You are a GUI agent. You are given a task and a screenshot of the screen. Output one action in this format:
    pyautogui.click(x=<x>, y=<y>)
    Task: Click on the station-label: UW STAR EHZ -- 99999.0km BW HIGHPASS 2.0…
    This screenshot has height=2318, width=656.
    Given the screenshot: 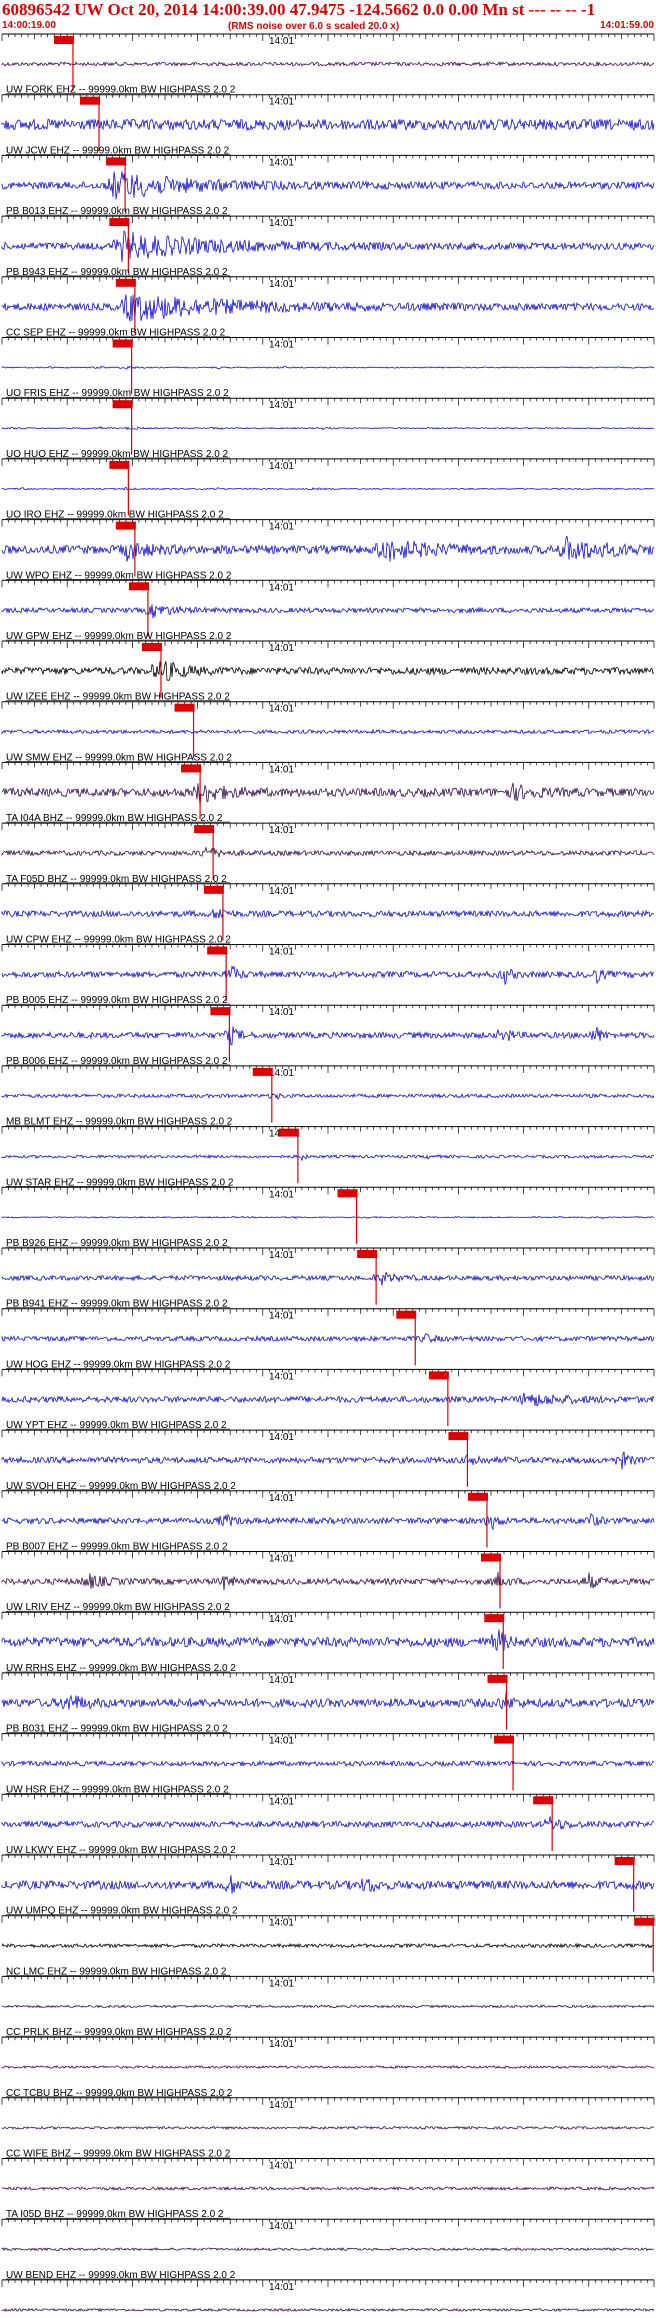 What is the action you would take?
    pyautogui.click(x=120, y=1182)
    